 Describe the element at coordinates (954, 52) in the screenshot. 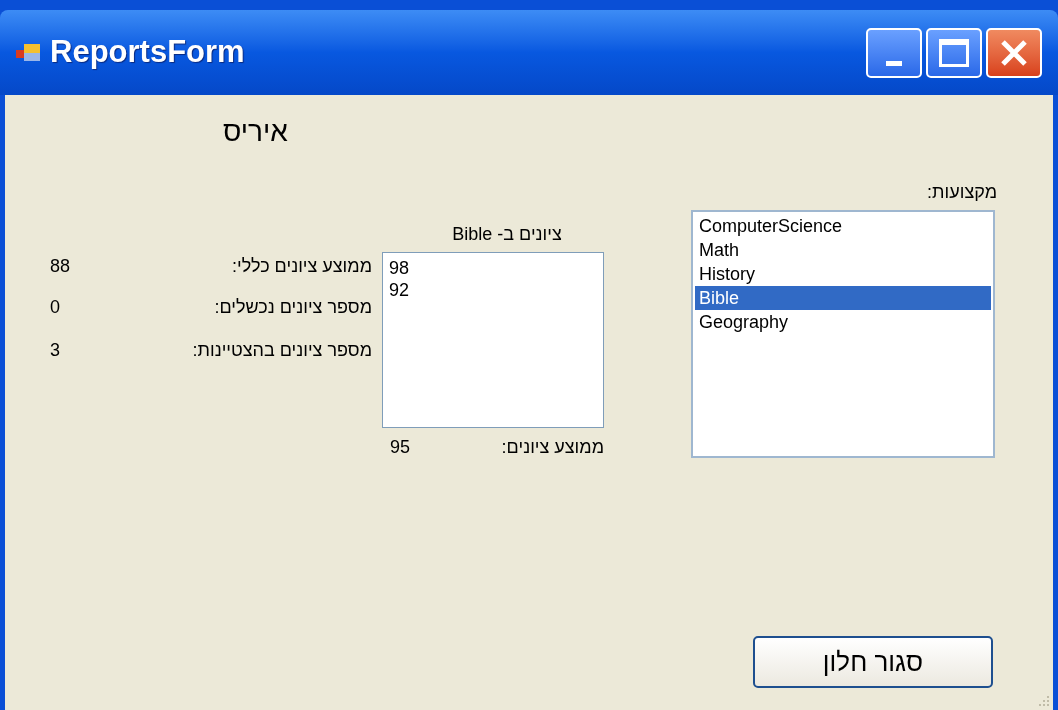

I see `maximize-button` at that location.